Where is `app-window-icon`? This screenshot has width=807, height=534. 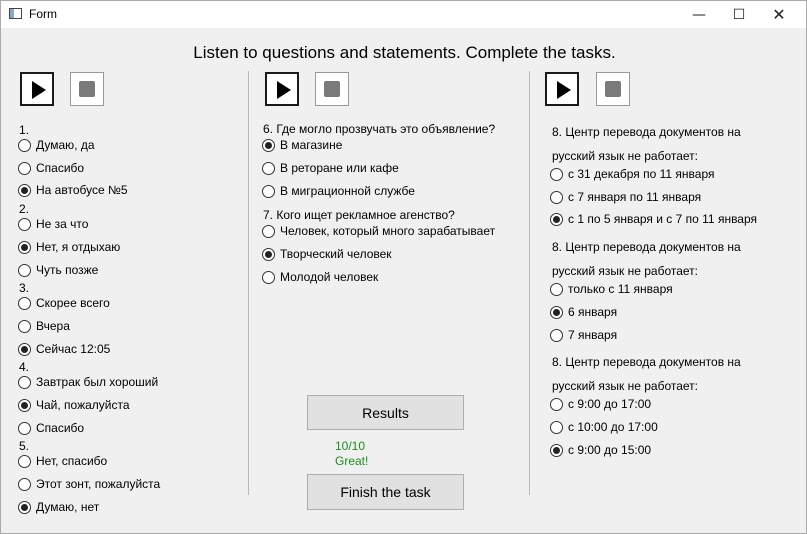
app-window-icon is located at coordinates (15, 13).